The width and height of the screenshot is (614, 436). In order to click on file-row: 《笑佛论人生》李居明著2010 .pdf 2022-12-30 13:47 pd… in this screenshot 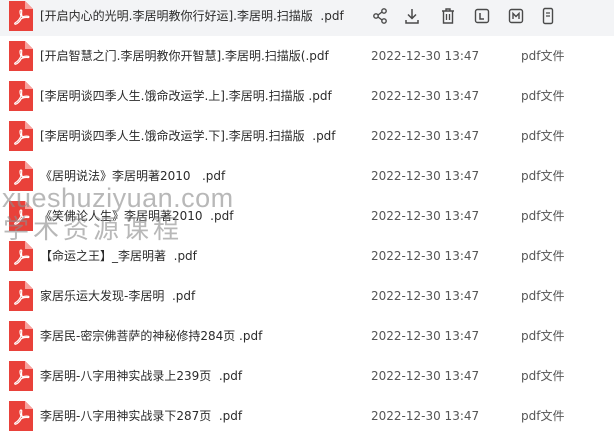, I will do `click(307, 216)`.